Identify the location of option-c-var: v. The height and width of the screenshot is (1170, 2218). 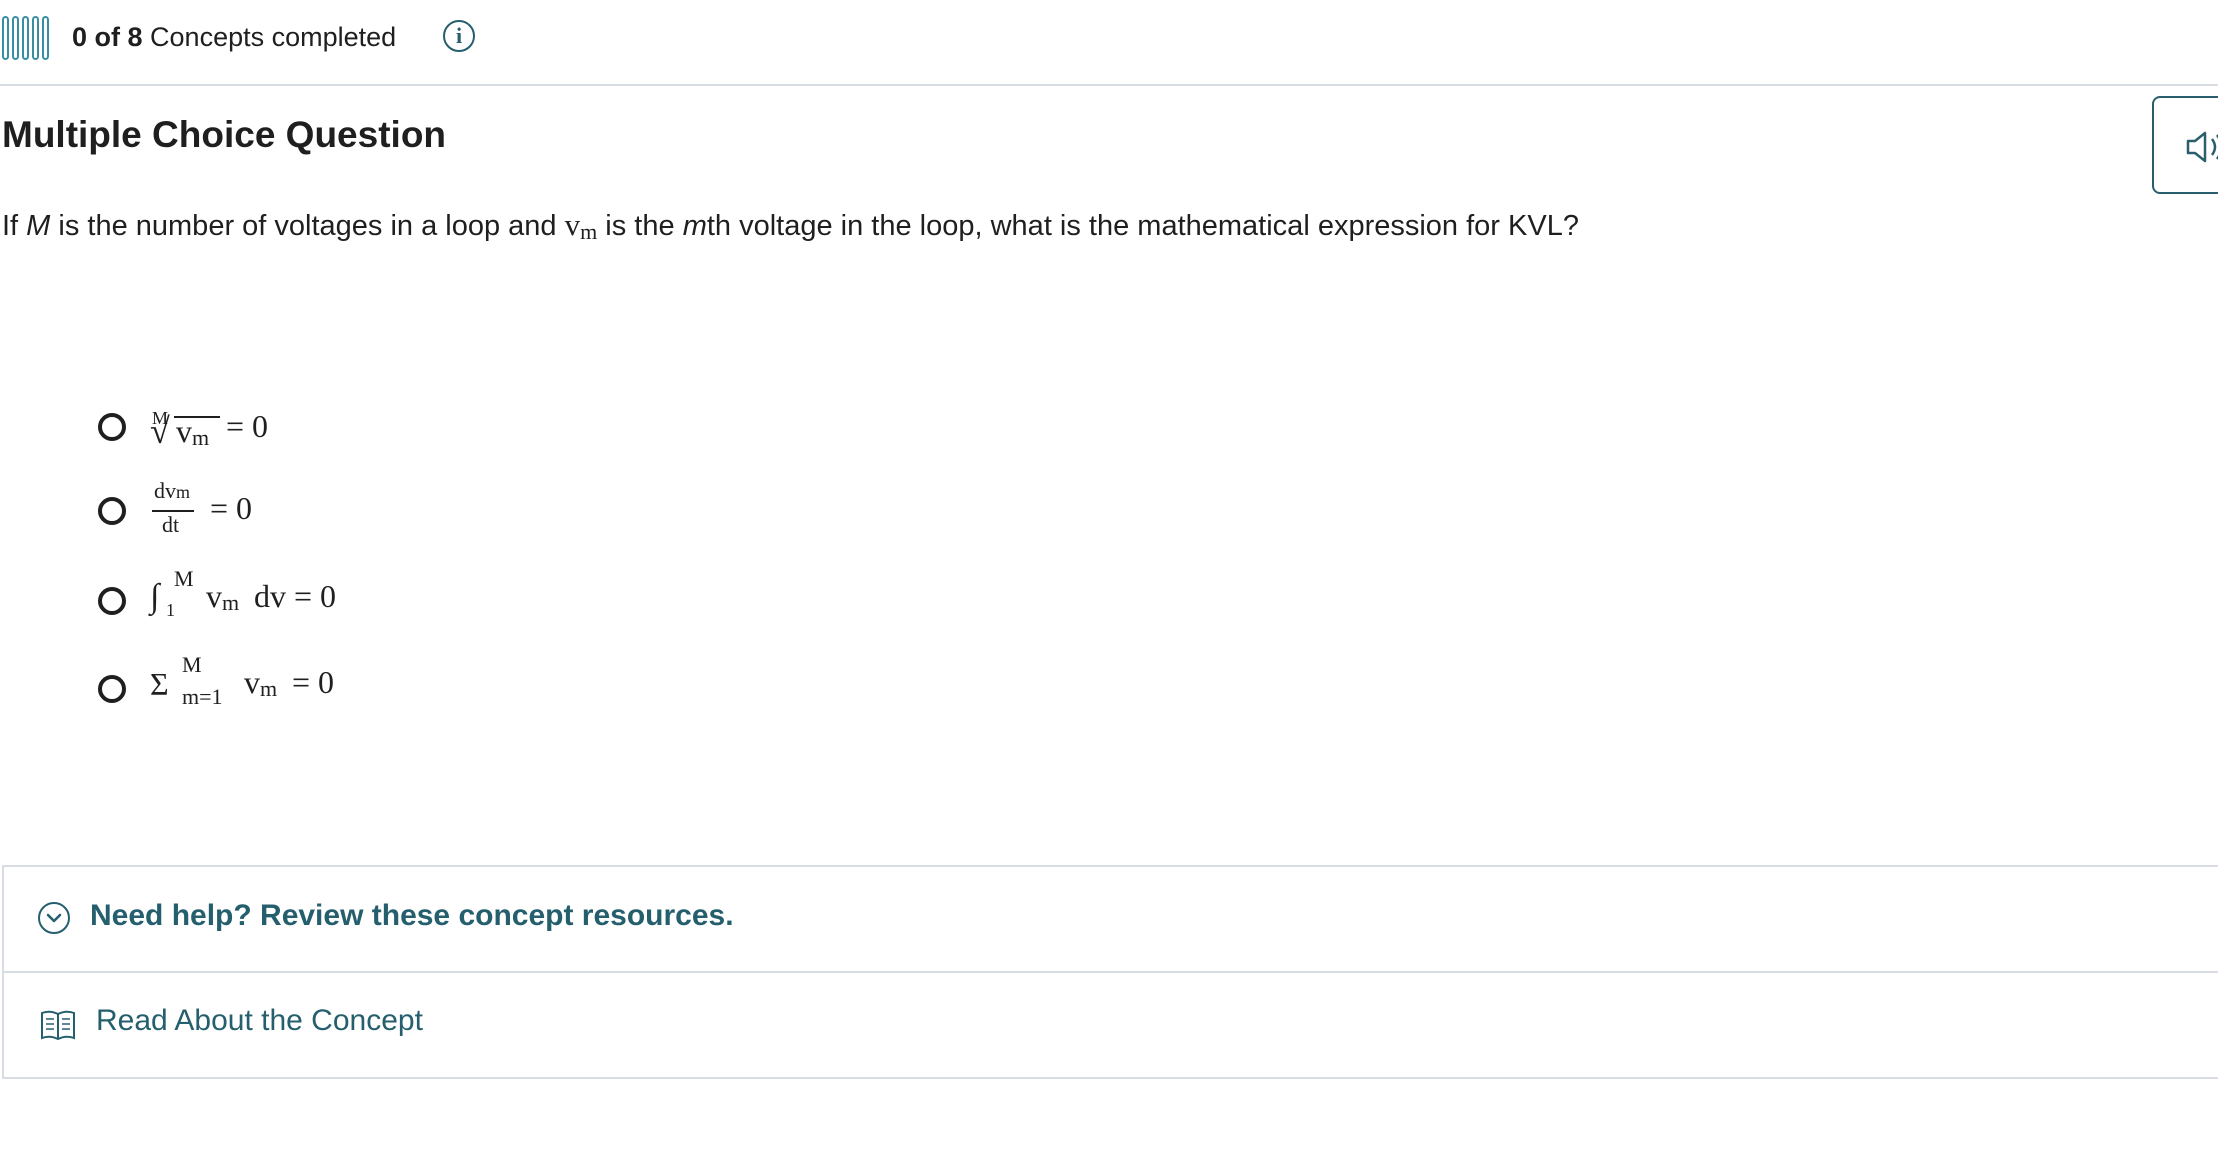
(214, 596).